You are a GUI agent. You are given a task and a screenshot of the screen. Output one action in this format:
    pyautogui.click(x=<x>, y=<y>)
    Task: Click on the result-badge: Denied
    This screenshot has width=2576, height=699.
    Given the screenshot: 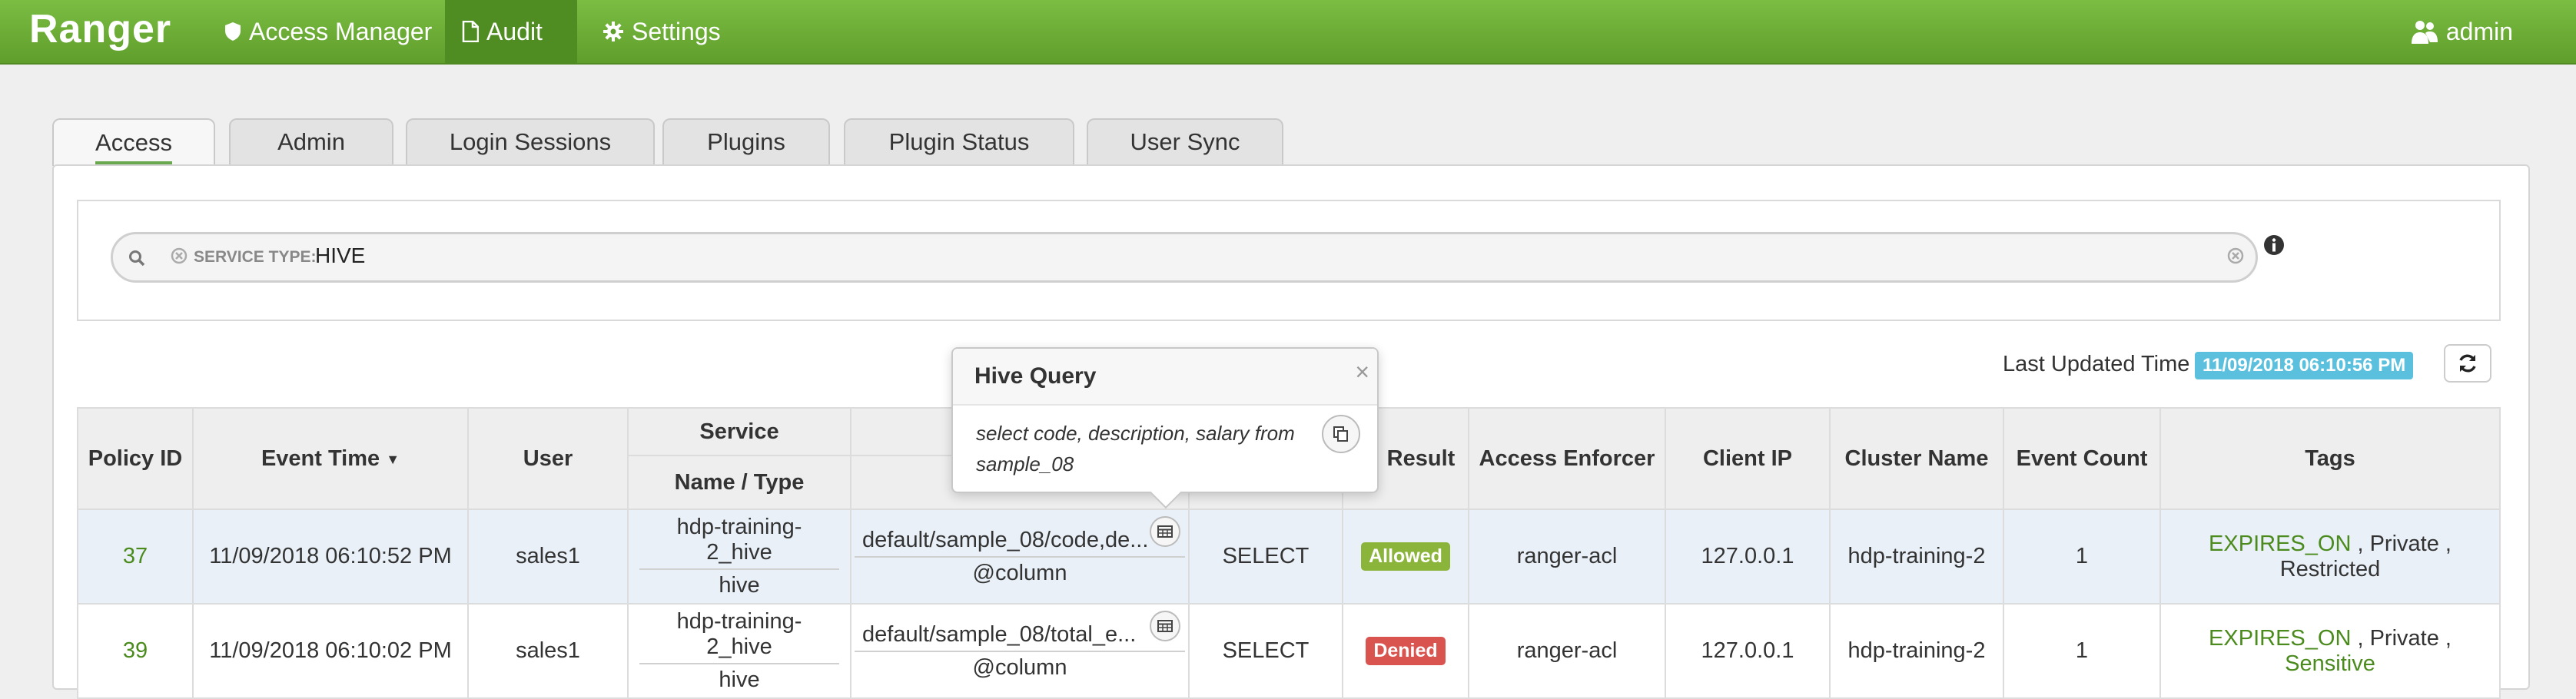 What is the action you would take?
    pyautogui.click(x=1406, y=651)
    